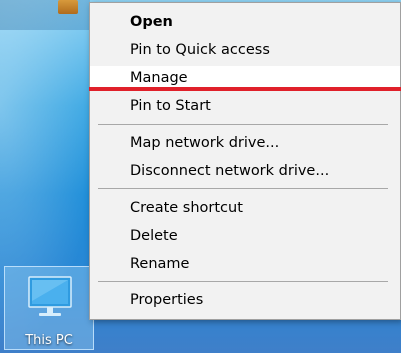  Describe the element at coordinates (245, 264) in the screenshot. I see `menu-item-rename: Rename` at that location.